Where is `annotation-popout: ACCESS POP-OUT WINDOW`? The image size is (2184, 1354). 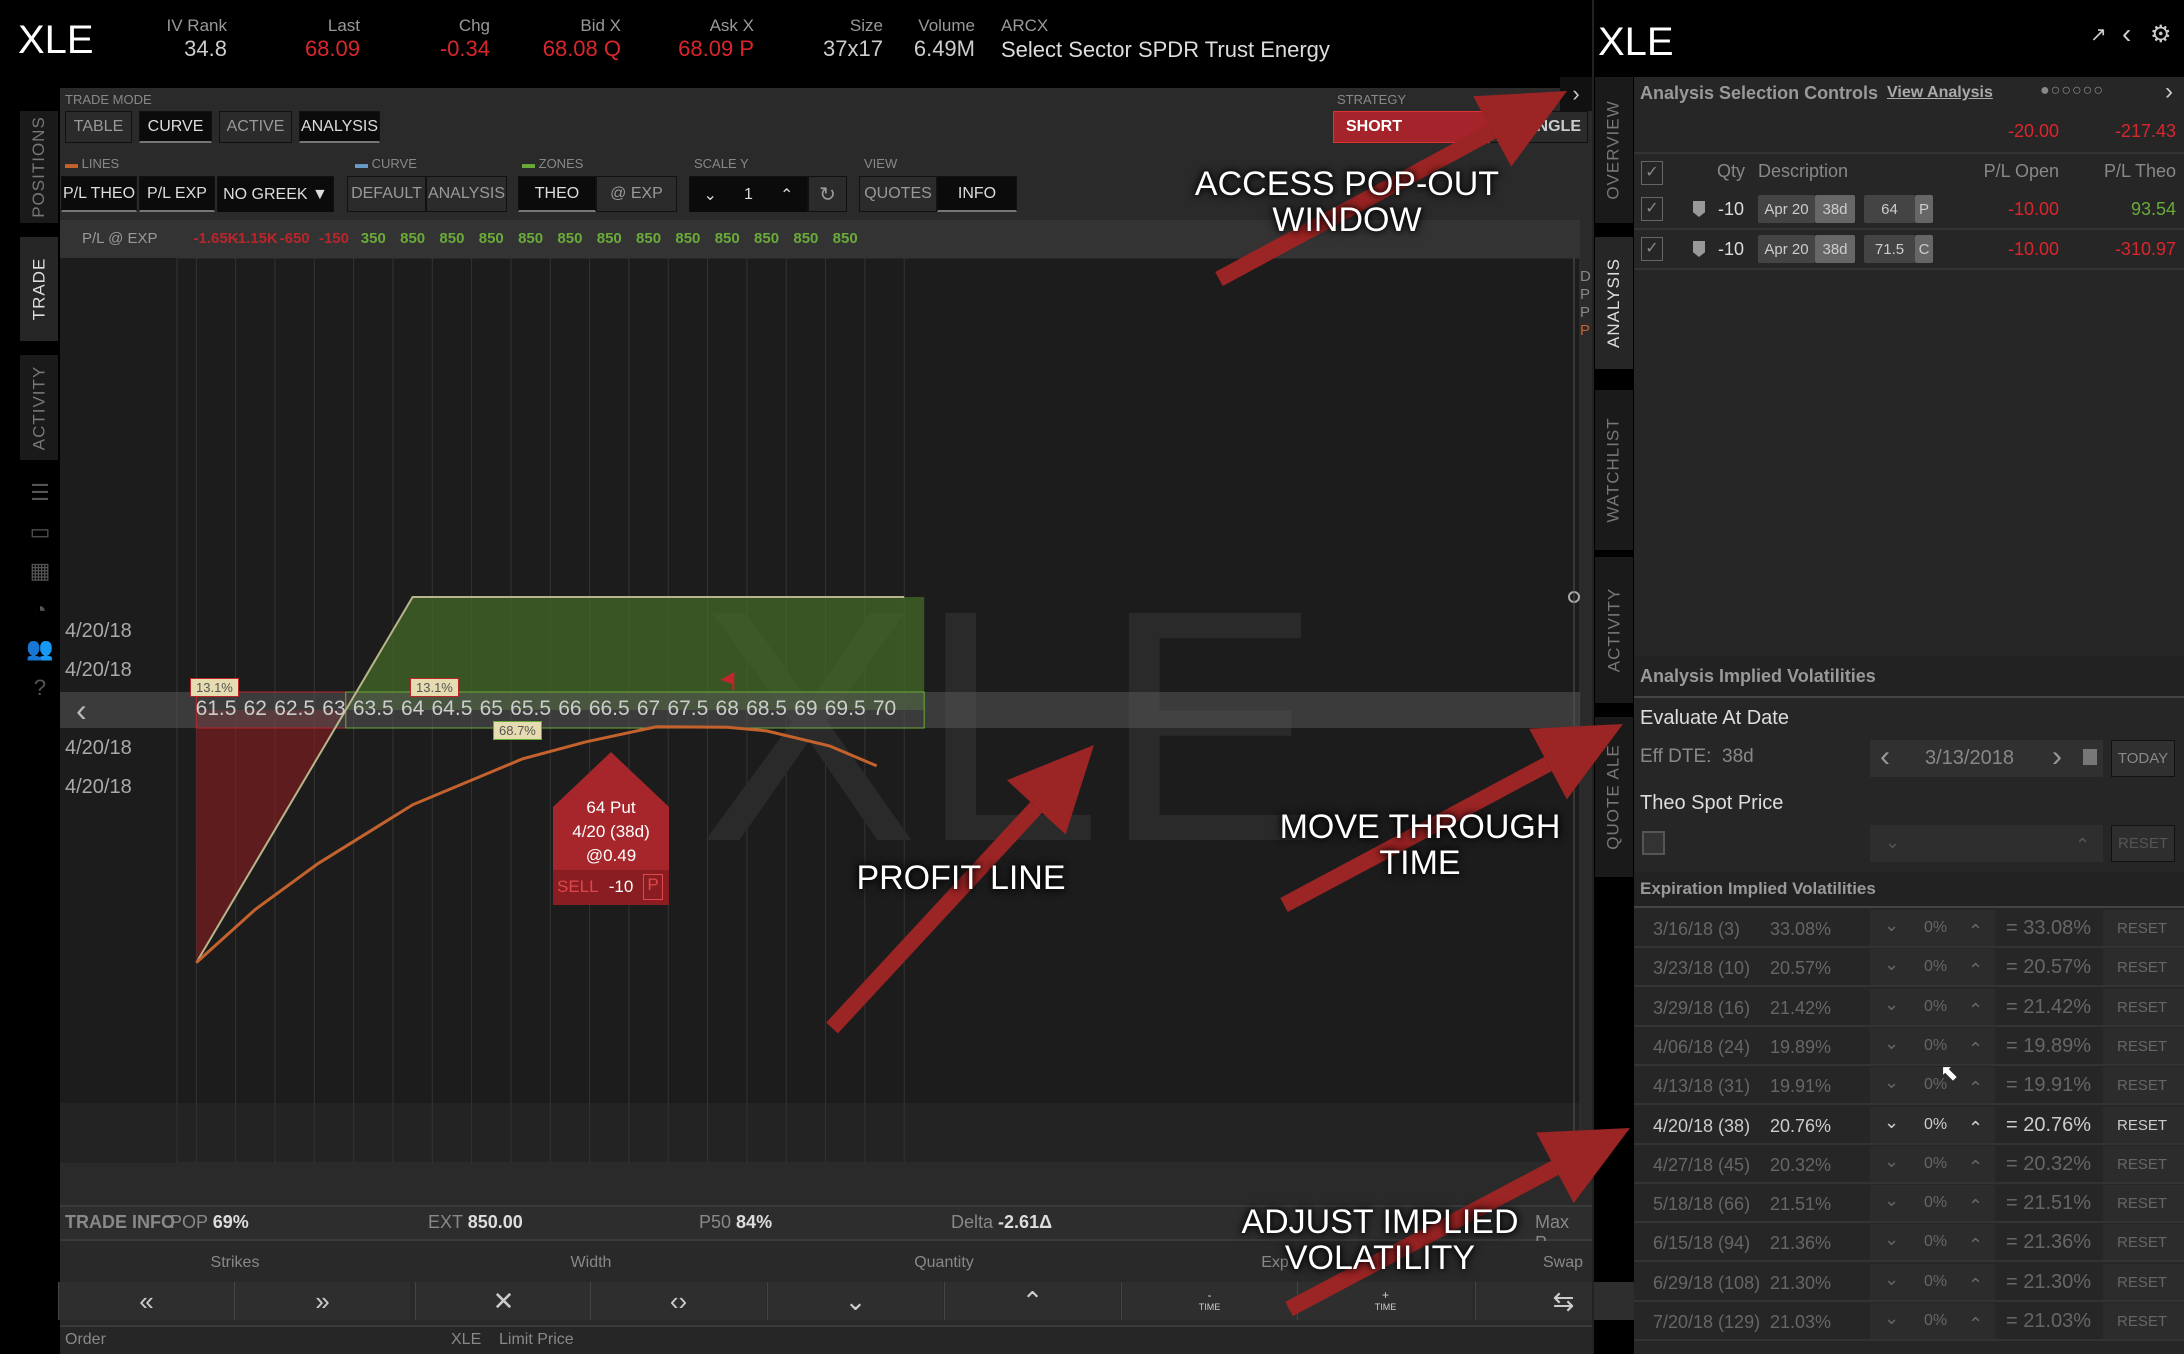 annotation-popout: ACCESS POP-OUT WINDOW is located at coordinates (1347, 202).